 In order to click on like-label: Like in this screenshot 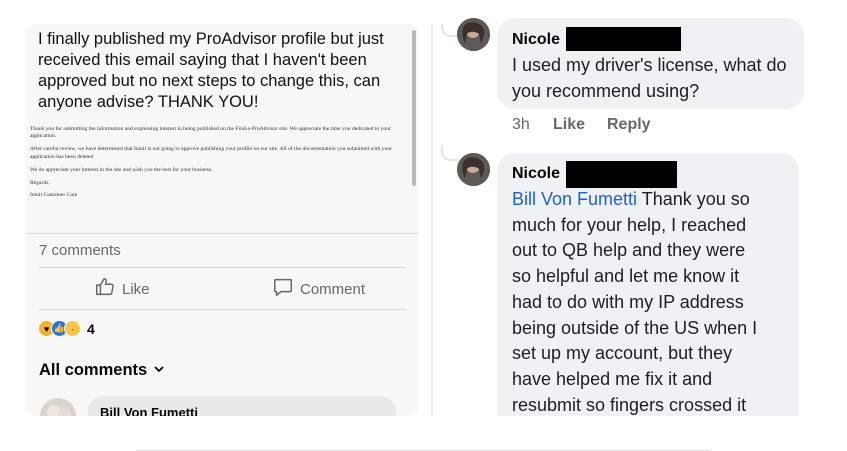, I will do `click(136, 289)`.